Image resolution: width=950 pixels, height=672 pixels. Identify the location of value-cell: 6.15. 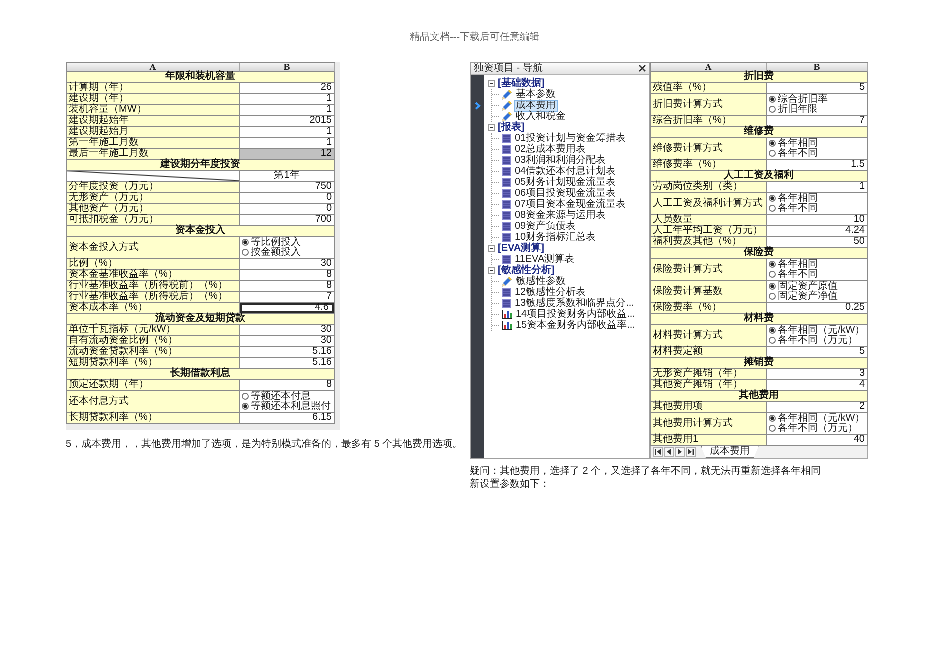
(287, 418).